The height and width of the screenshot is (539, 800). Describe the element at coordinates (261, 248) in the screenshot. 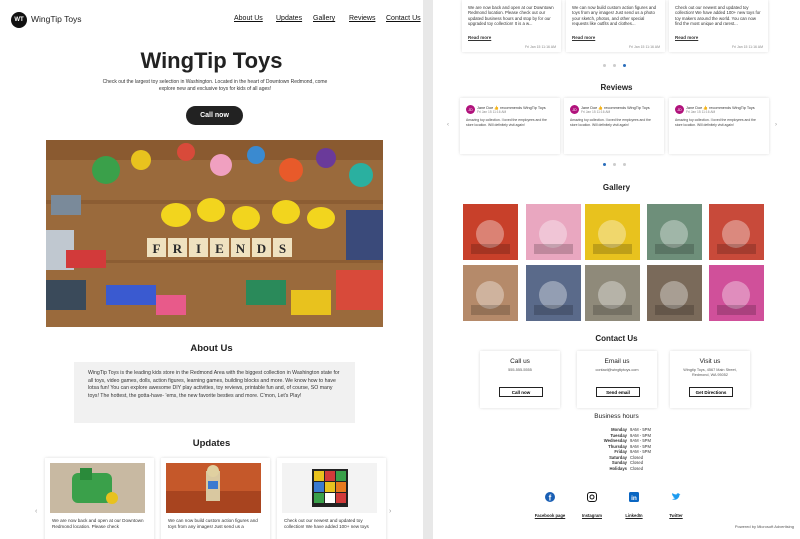

I see `scrabble-tile: D` at that location.